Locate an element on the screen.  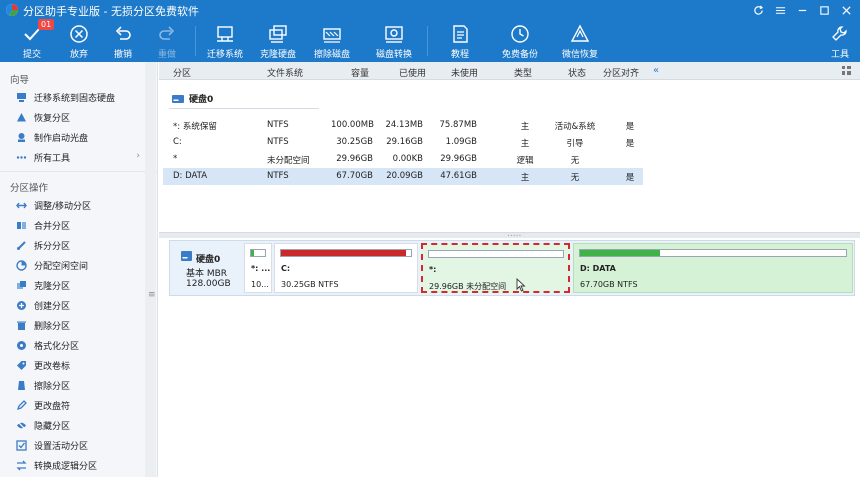
tutorial-button: 教程 is located at coordinates (460, 41).